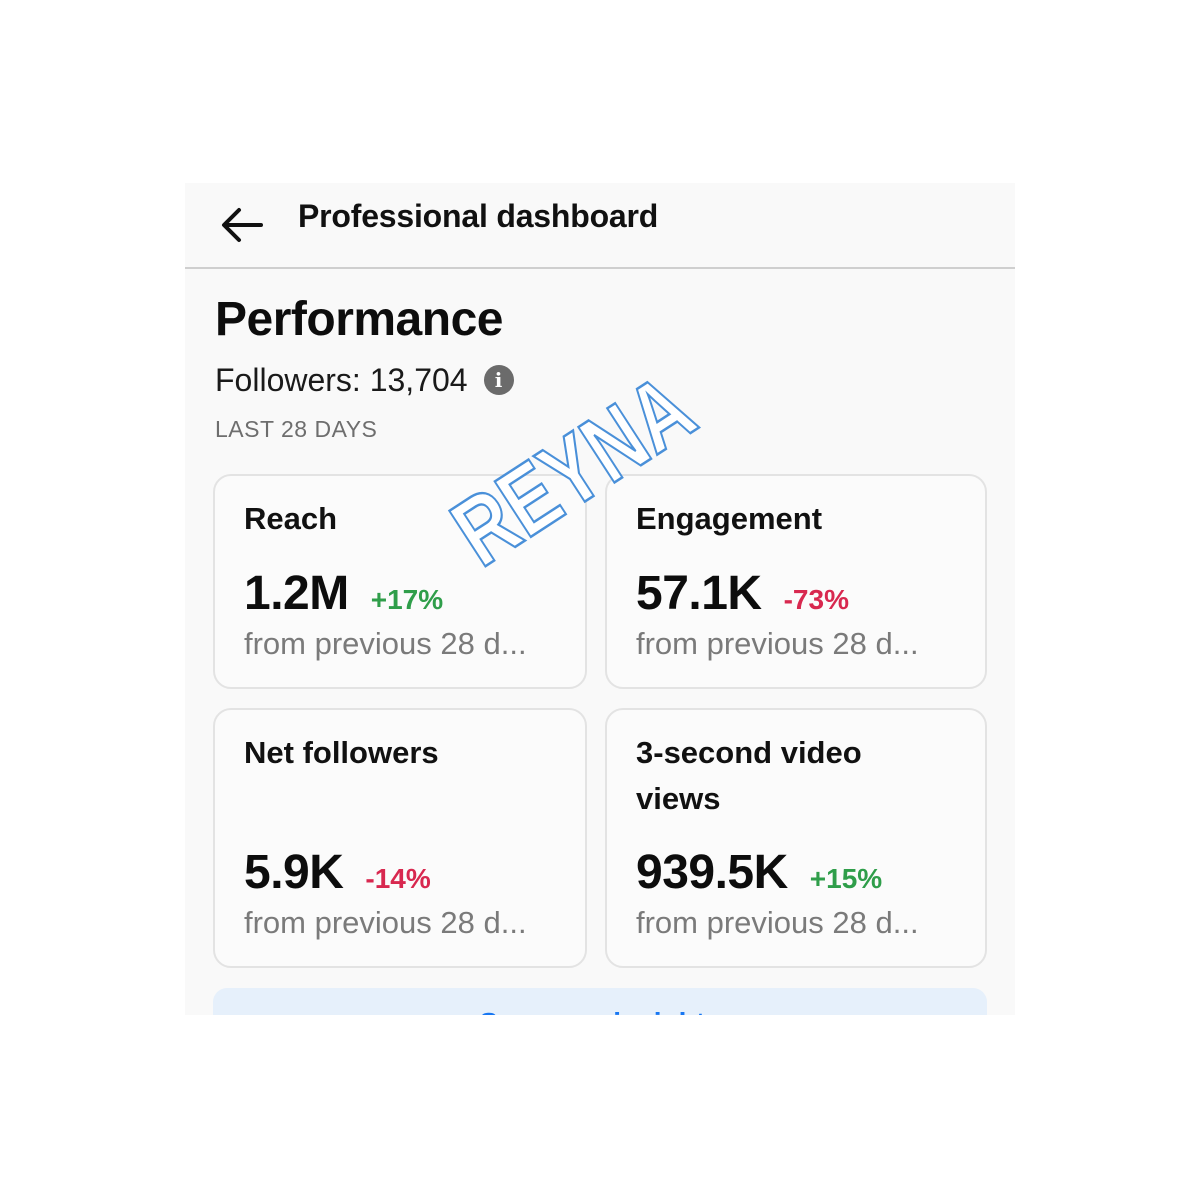 This screenshot has width=1200, height=1200. I want to click on metric-value-row: 939.5K +15%, so click(759, 873).